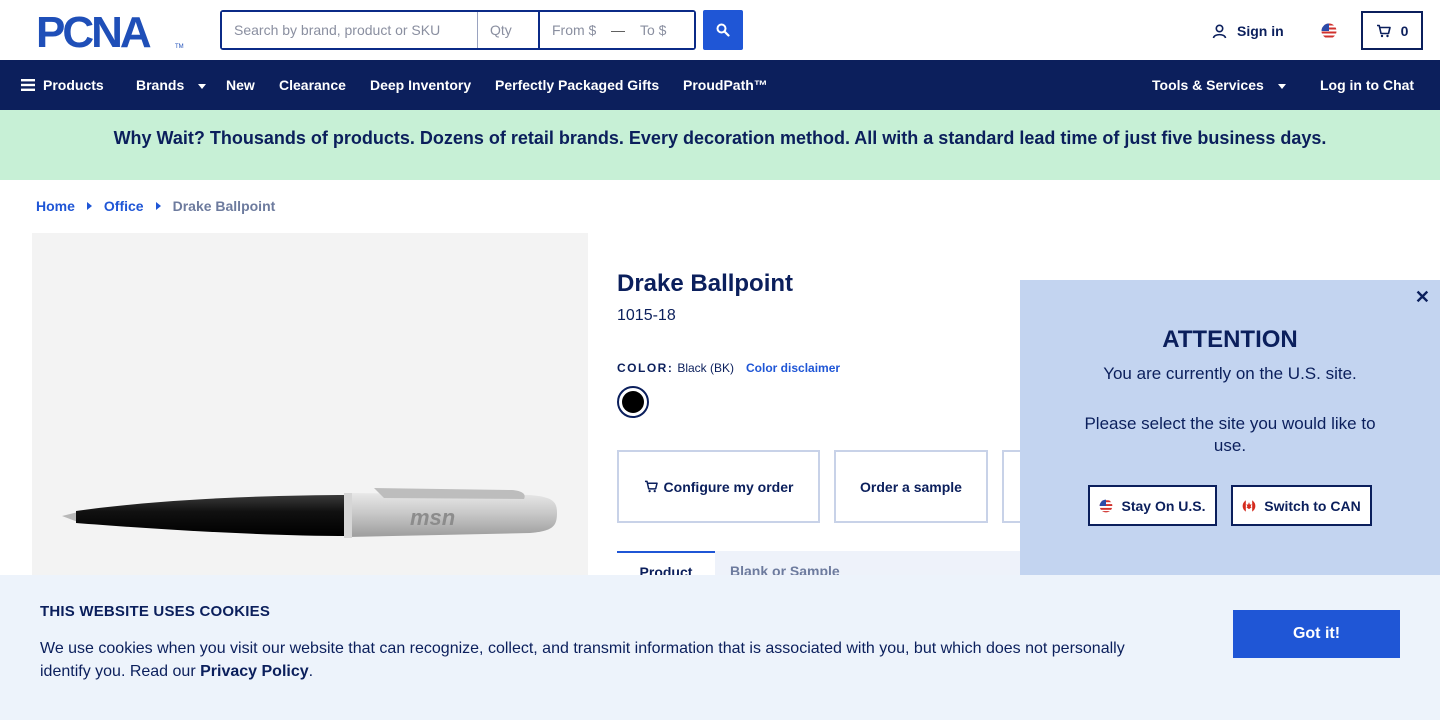 Image resolution: width=1440 pixels, height=720 pixels. I want to click on qty-input, so click(509, 30).